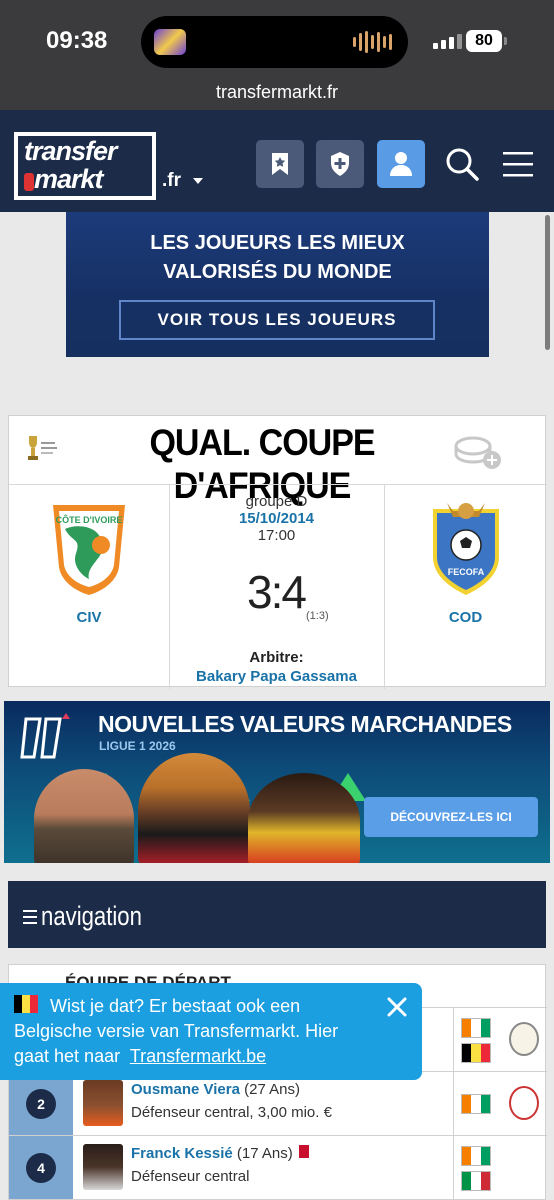  Describe the element at coordinates (466, 549) in the screenshot. I see `dr-congo-crest: FECOFA` at that location.